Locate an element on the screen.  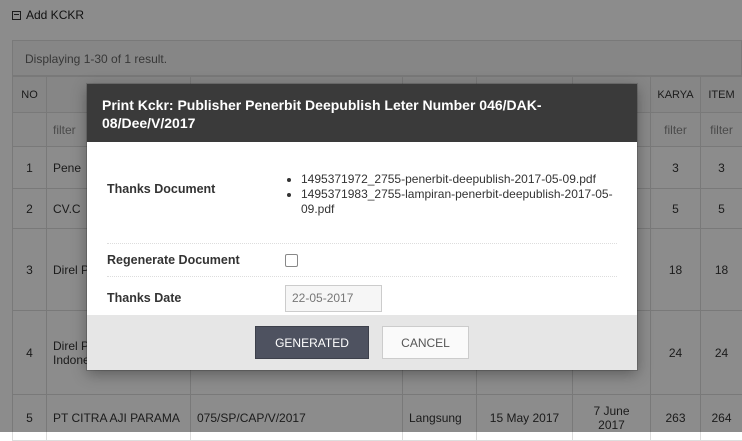
generated-button: GENERATED is located at coordinates (312, 342).